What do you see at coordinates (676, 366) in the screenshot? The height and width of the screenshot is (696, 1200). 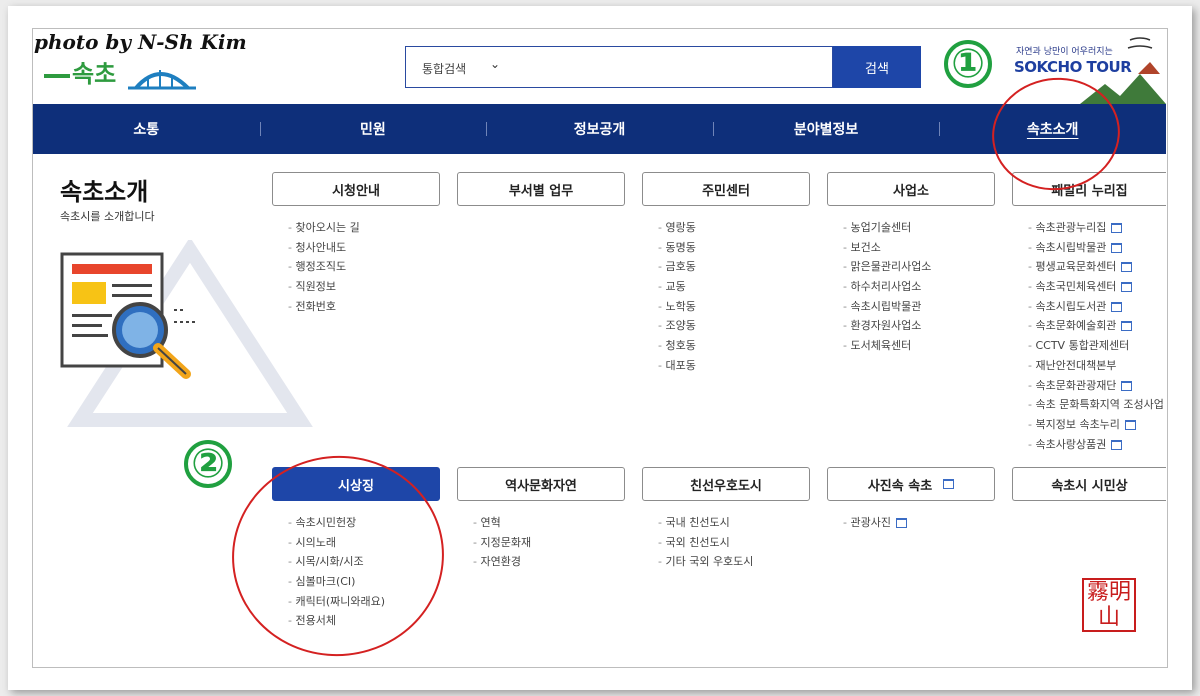 I see `list-item: 대포동` at bounding box center [676, 366].